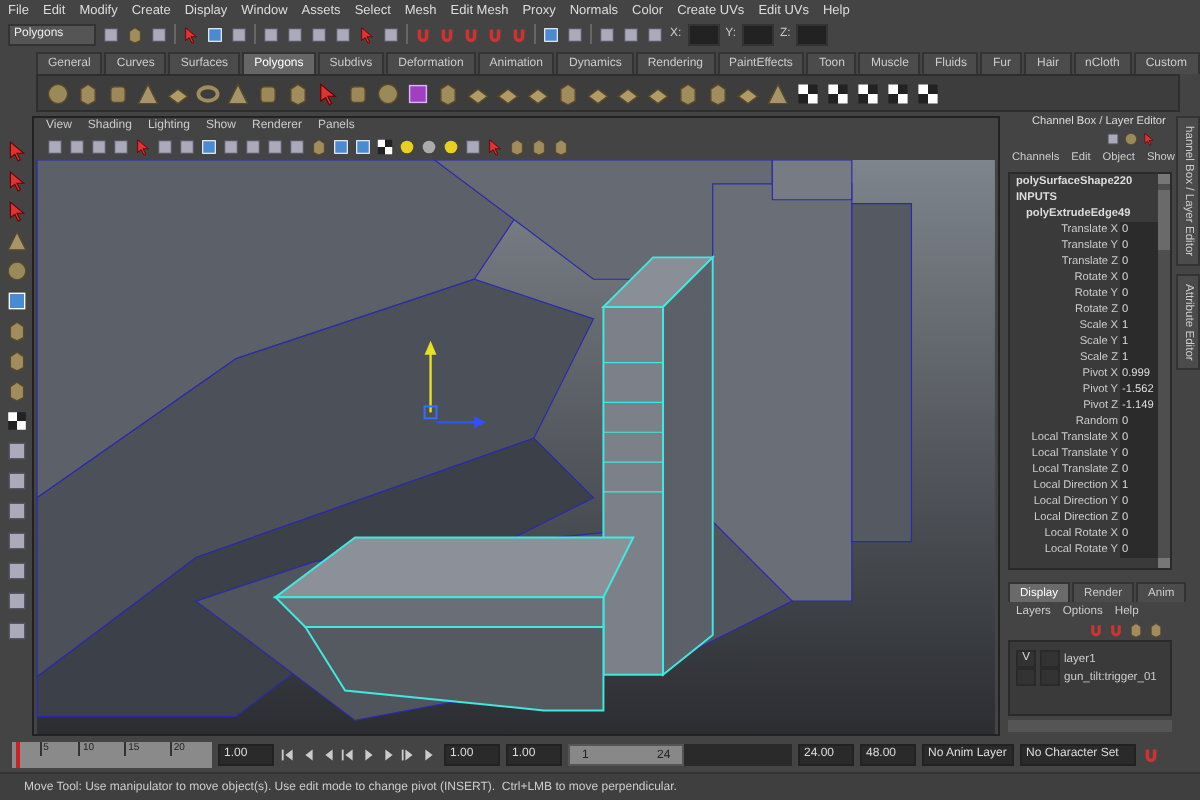 The height and width of the screenshot is (800, 1200). I want to click on move-manipulator-icon, so click(455, 384).